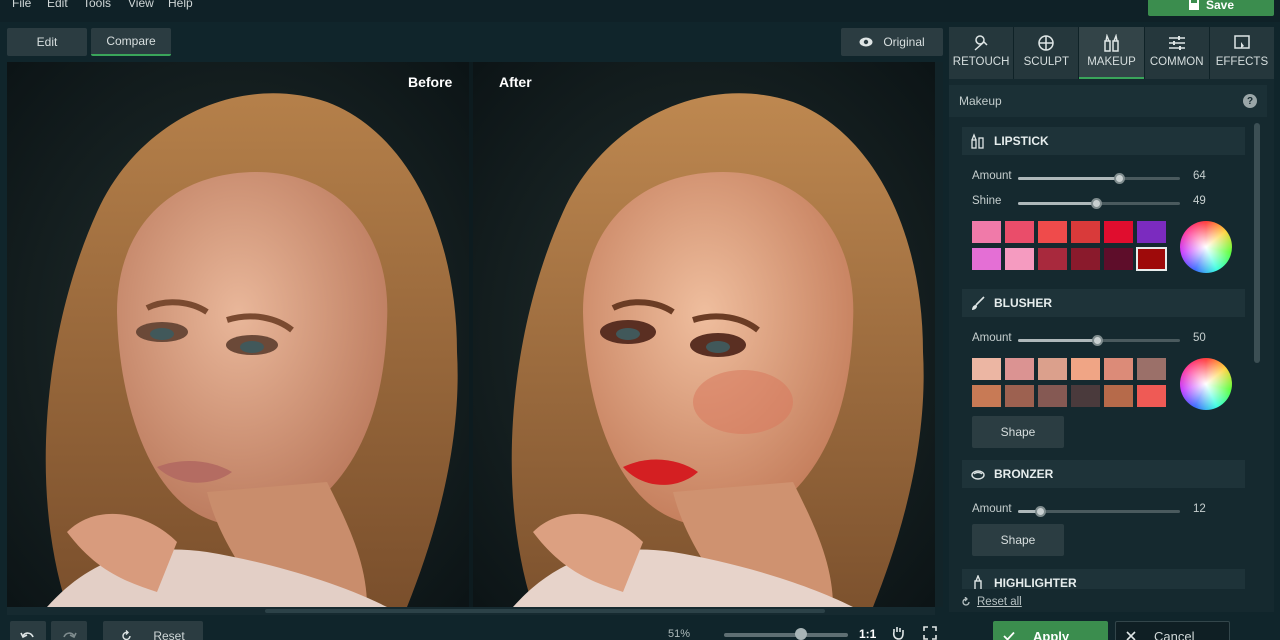 The width and height of the screenshot is (1280, 640). Describe the element at coordinates (545, 611) in the screenshot. I see `scroll-thumb` at that location.